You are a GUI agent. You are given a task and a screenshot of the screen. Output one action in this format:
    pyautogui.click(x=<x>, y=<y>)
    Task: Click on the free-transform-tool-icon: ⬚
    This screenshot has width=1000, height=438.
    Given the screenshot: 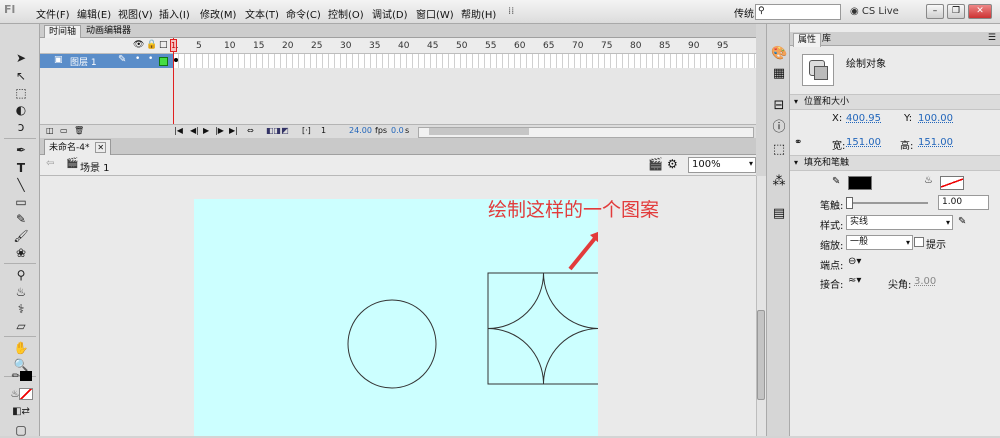 What is the action you would take?
    pyautogui.click(x=21, y=93)
    